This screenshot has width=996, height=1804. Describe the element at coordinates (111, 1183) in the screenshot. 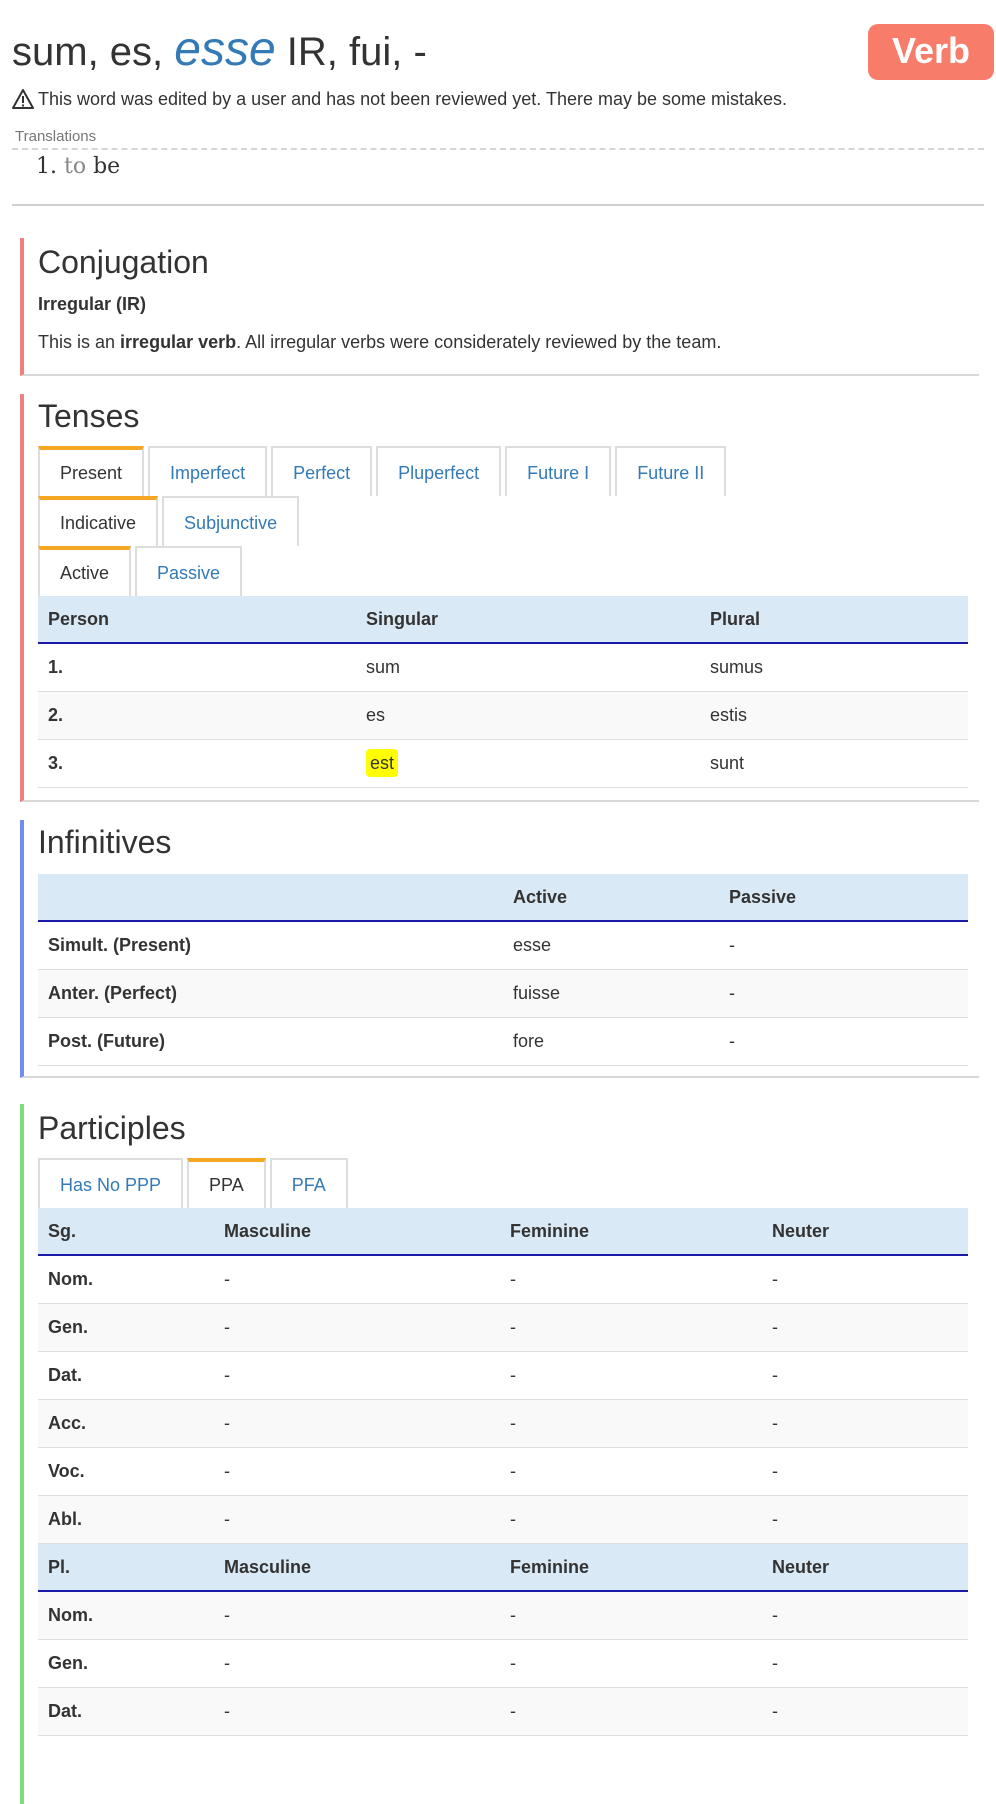

I see `tab-has-no-ppp: Has No PPP` at that location.